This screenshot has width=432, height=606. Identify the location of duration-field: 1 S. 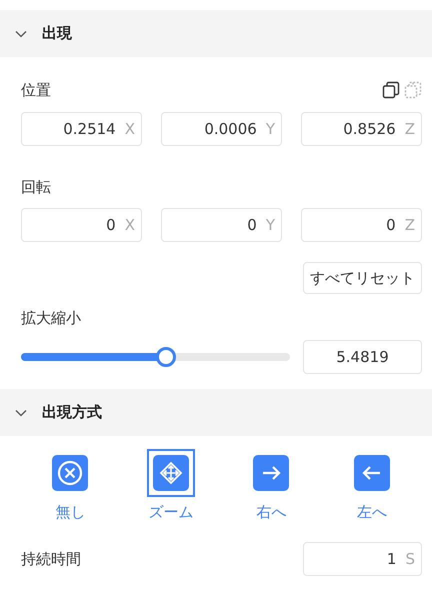
(362, 559).